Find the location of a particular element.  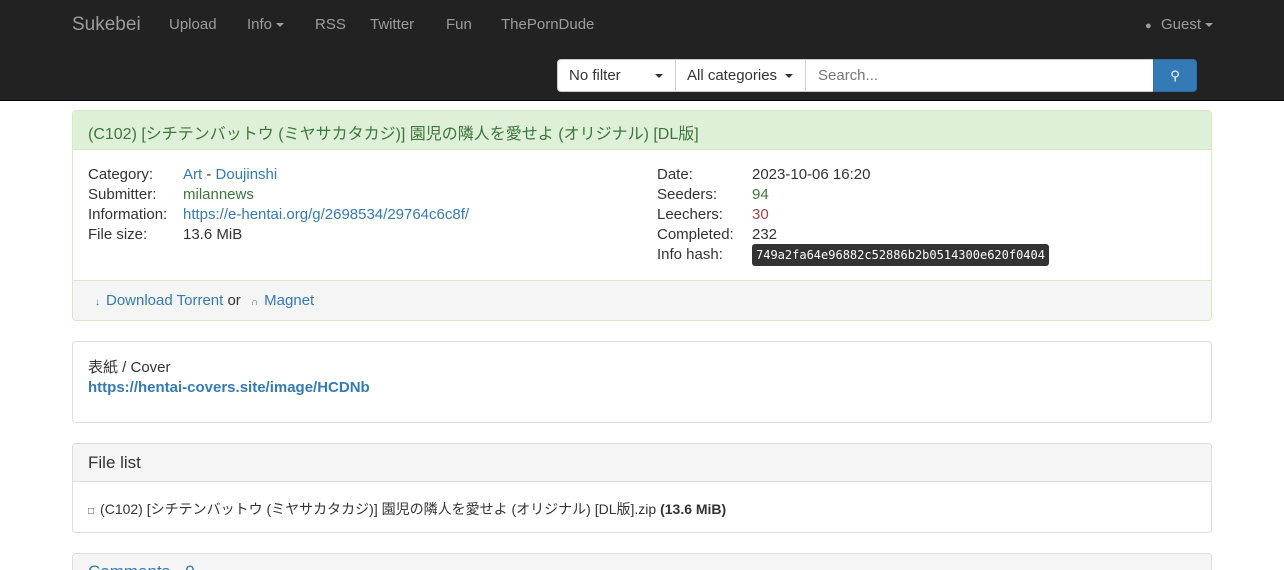

nav-theporndude: ThePornDude is located at coordinates (547, 24).